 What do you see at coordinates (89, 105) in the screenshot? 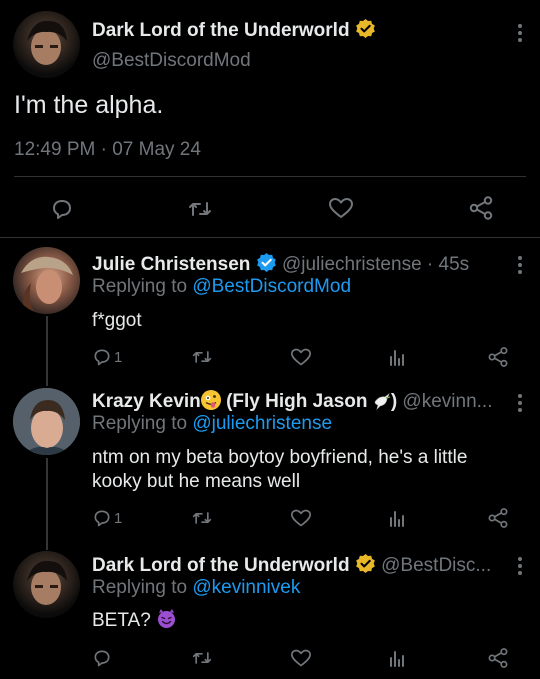
I see `tweet-text: I'm the alpha.` at bounding box center [89, 105].